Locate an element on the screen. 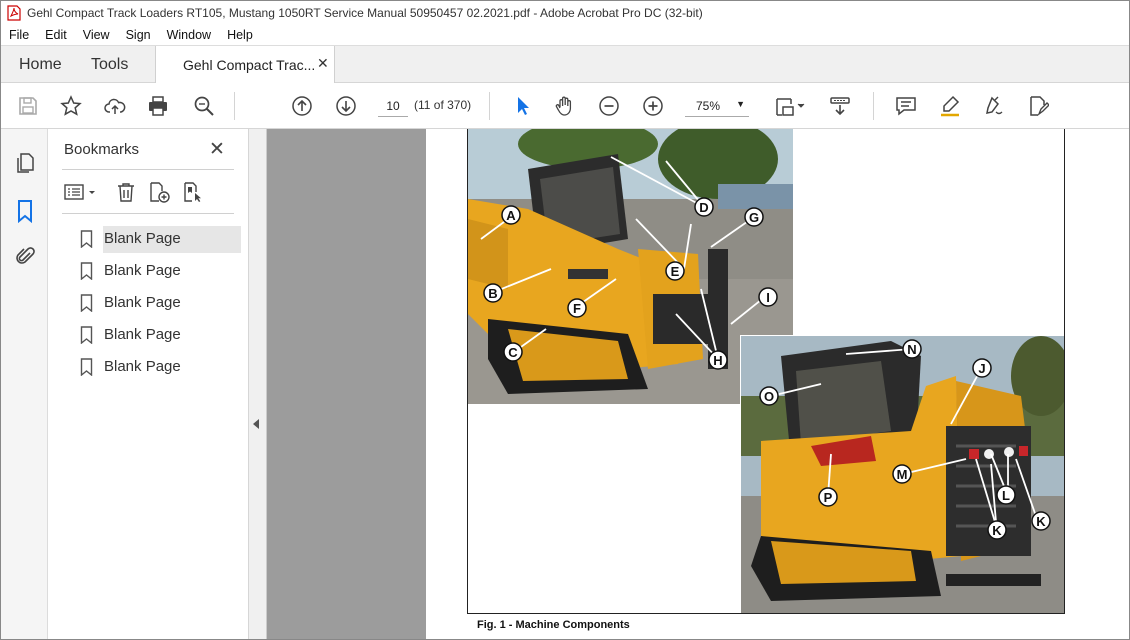 This screenshot has height=640, width=1130. tab-home: Home is located at coordinates (40, 65).